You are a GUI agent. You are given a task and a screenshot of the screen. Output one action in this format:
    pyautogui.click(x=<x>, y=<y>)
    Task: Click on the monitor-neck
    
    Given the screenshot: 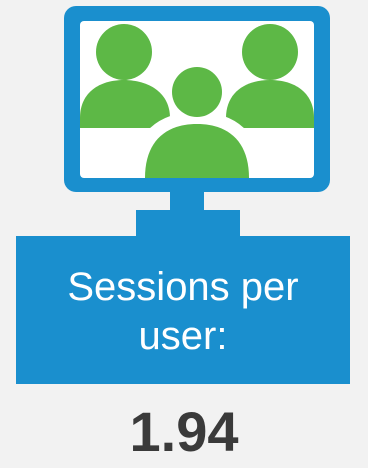 What is the action you would take?
    pyautogui.click(x=187, y=201)
    